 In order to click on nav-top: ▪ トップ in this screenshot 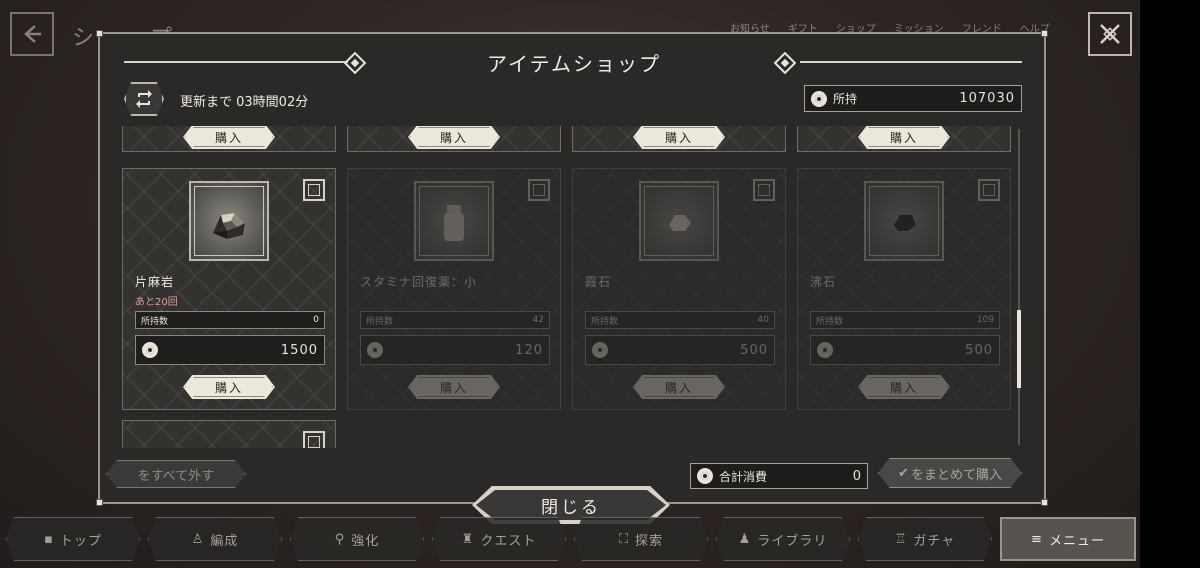, I will do `click(73, 539)`.